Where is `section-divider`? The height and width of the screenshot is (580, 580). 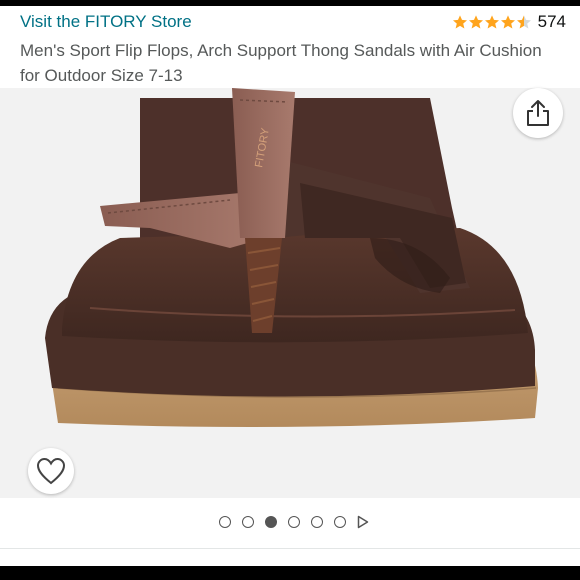 section-divider is located at coordinates (290, 548).